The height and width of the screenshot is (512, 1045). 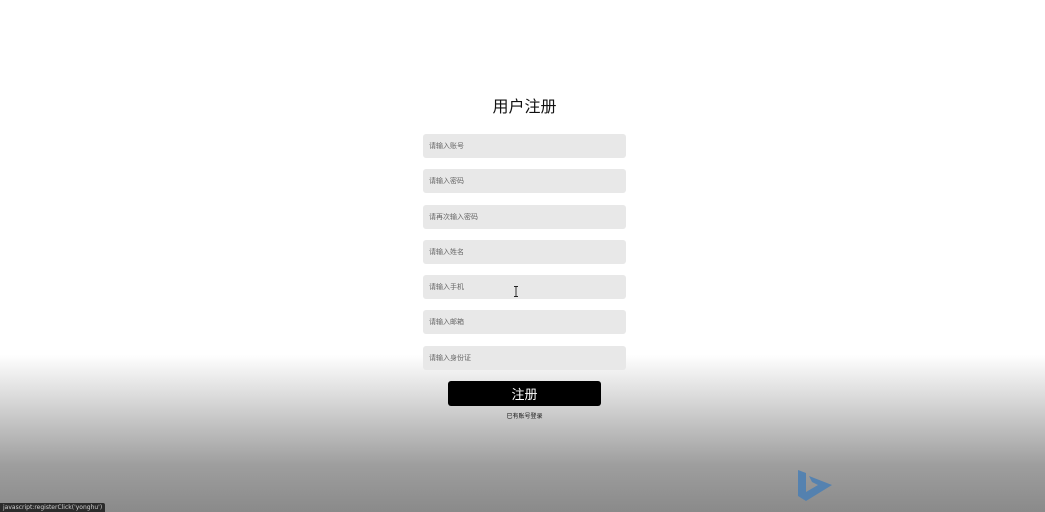 I want to click on text-cursor-icon, so click(x=516, y=291).